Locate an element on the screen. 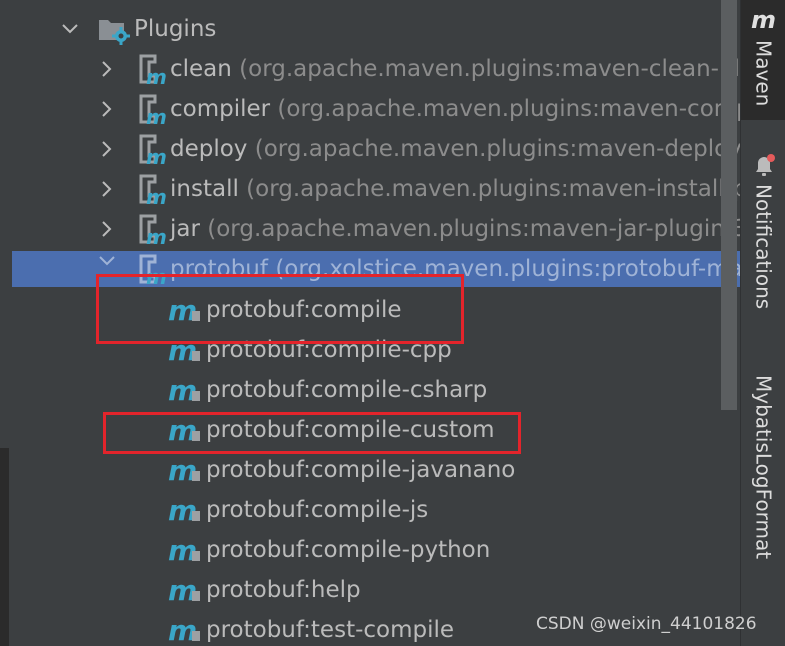 This screenshot has height=646, width=785. tree-scrollbar-thumb is located at coordinates (729, 205).